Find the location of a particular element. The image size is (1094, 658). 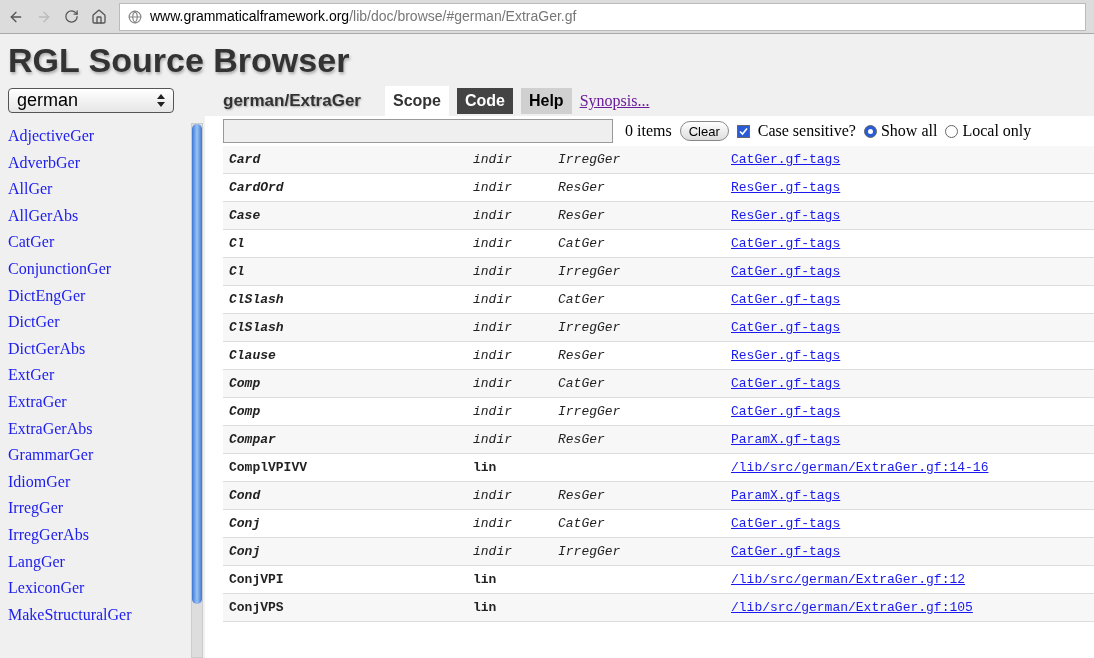

globe-icon is located at coordinates (135, 16).